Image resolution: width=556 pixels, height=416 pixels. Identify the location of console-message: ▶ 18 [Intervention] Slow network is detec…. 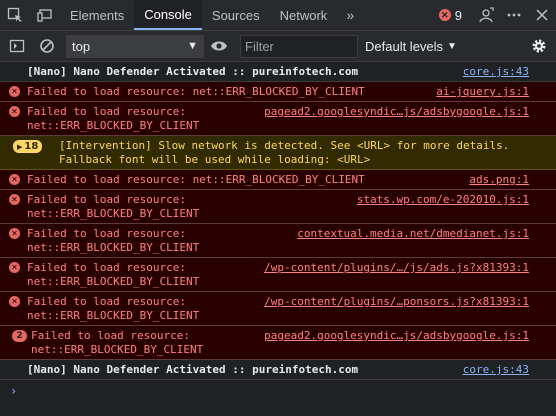
(278, 153).